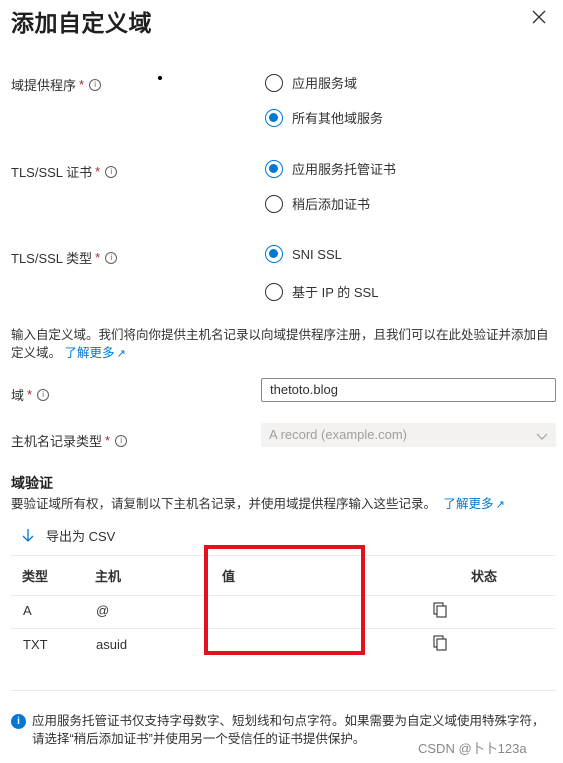 The width and height of the screenshot is (563, 763). Describe the element at coordinates (317, 203) in the screenshot. I see `radio-add-cert-later: 稍后添加证书` at that location.